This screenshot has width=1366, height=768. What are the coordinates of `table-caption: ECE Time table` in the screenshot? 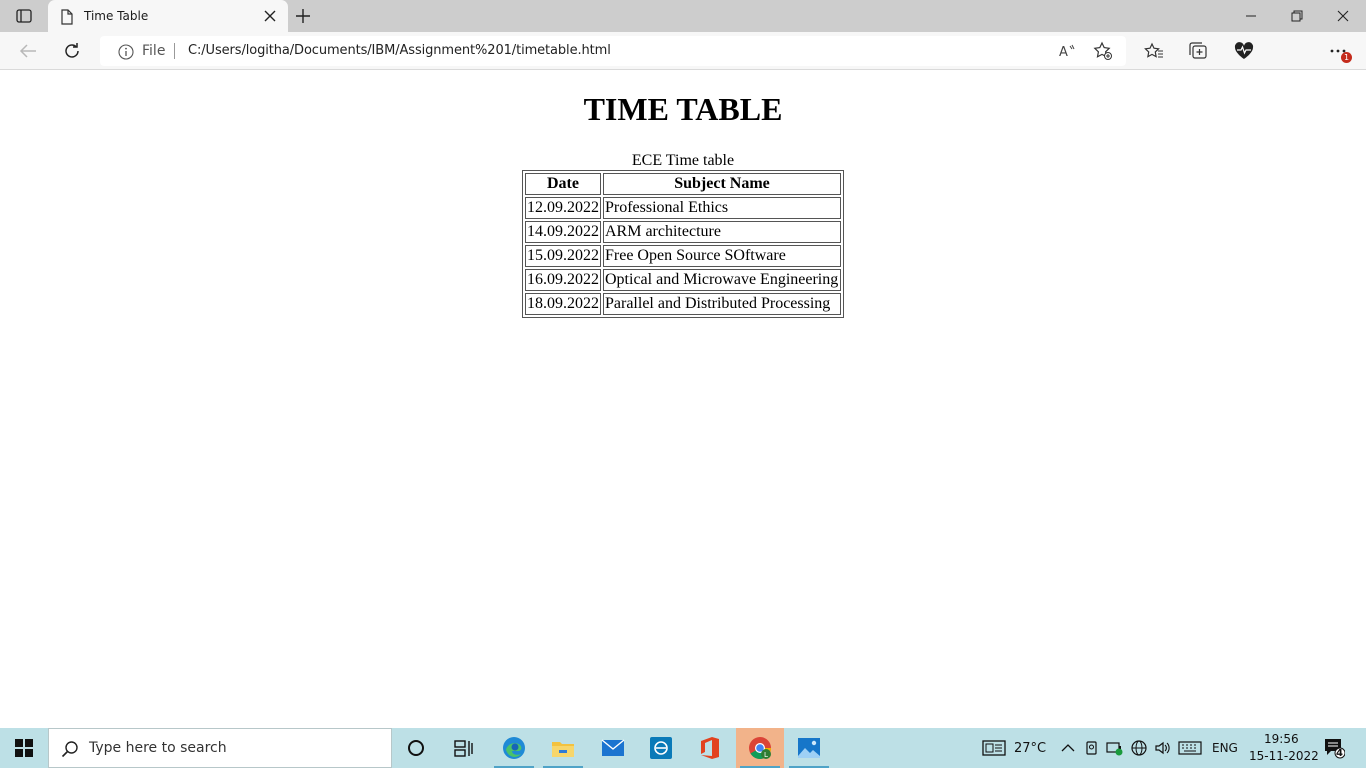 It's located at (683, 160).